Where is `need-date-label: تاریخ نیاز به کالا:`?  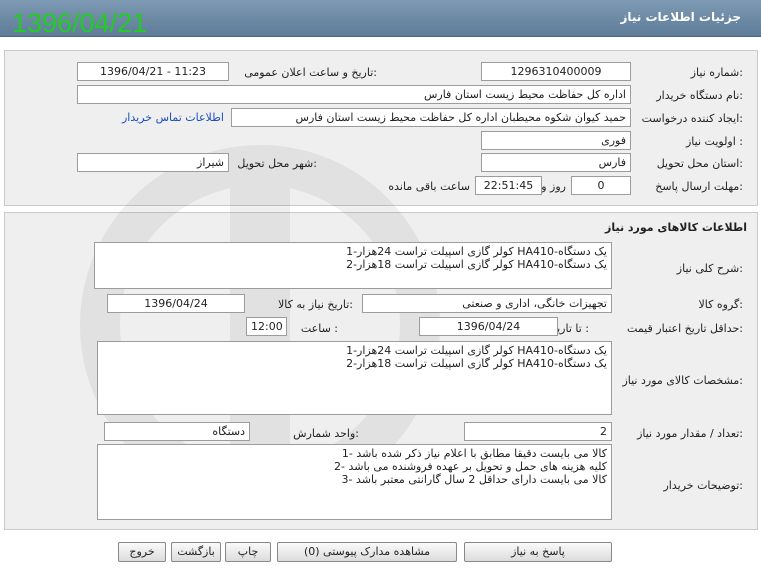
need-date-label: تاریخ نیاز به کالا: is located at coordinates (315, 304).